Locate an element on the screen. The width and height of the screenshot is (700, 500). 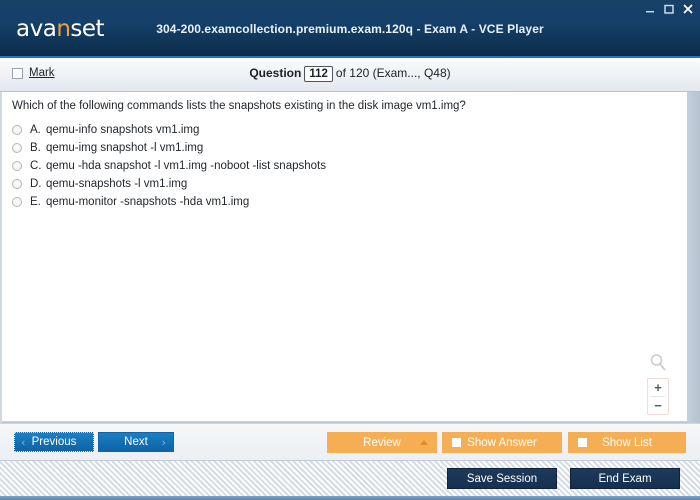
show-list-button: Show List is located at coordinates (627, 442).